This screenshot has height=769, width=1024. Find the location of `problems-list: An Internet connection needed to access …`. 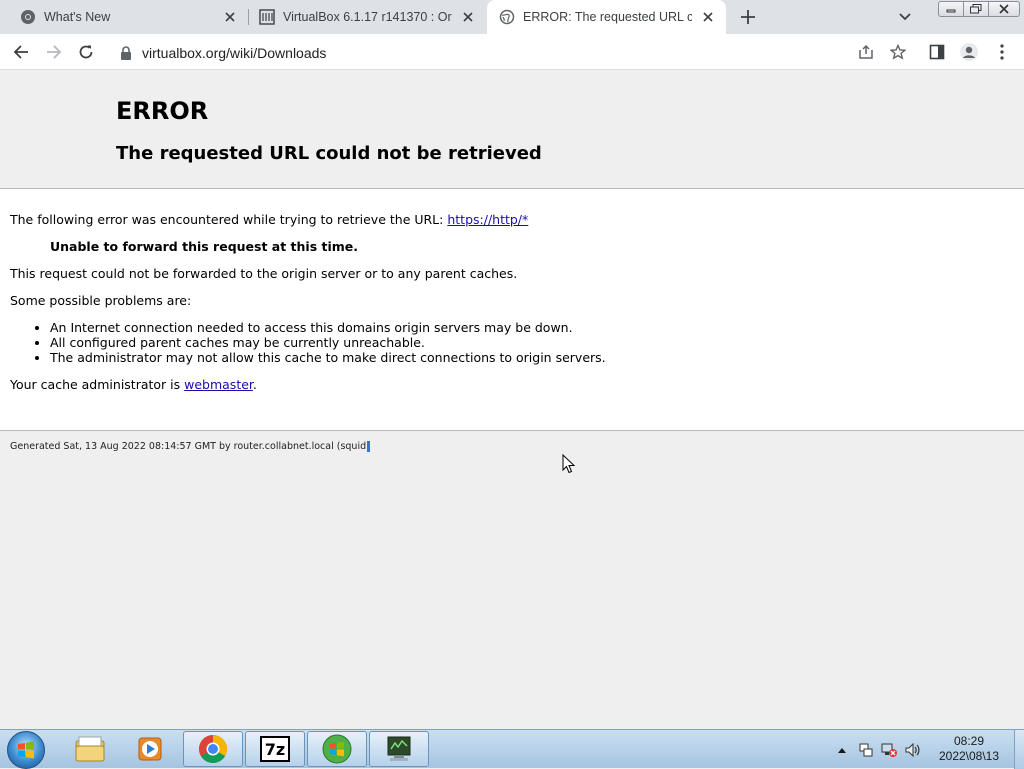

problems-list: An Internet connection needed to access … is located at coordinates (530, 342).